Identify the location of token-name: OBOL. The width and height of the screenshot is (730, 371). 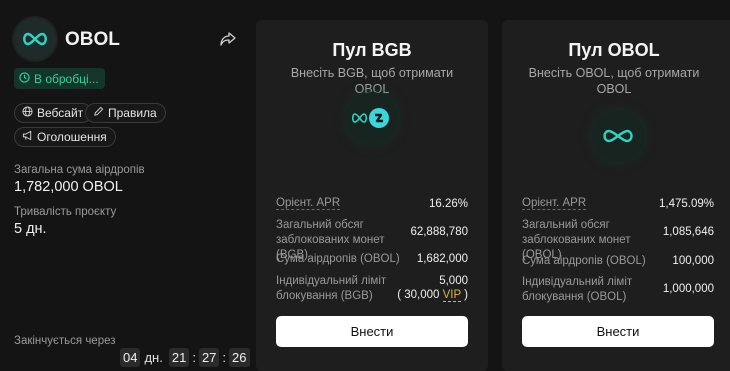
(92, 39).